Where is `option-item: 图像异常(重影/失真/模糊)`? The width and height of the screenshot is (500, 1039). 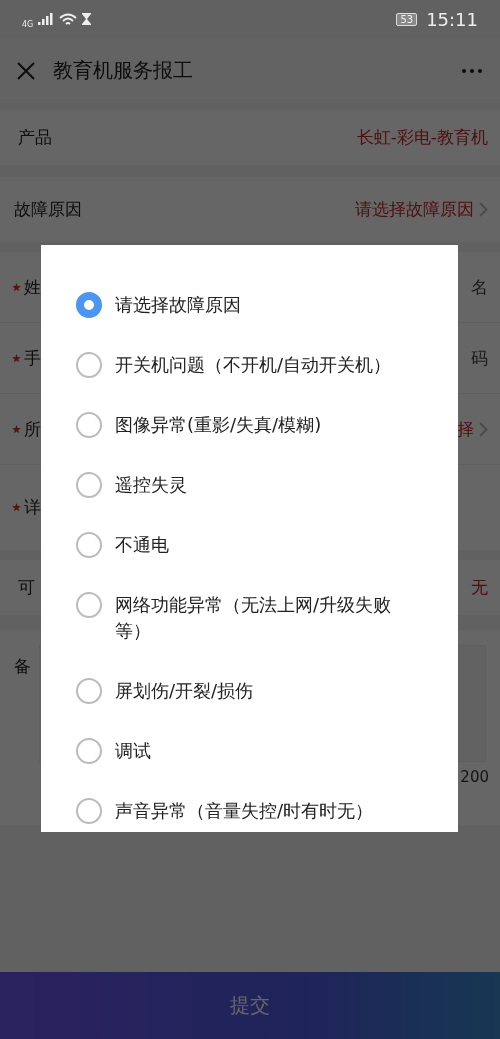 option-item: 图像异常(重影/失真/模糊) is located at coordinates (249, 425).